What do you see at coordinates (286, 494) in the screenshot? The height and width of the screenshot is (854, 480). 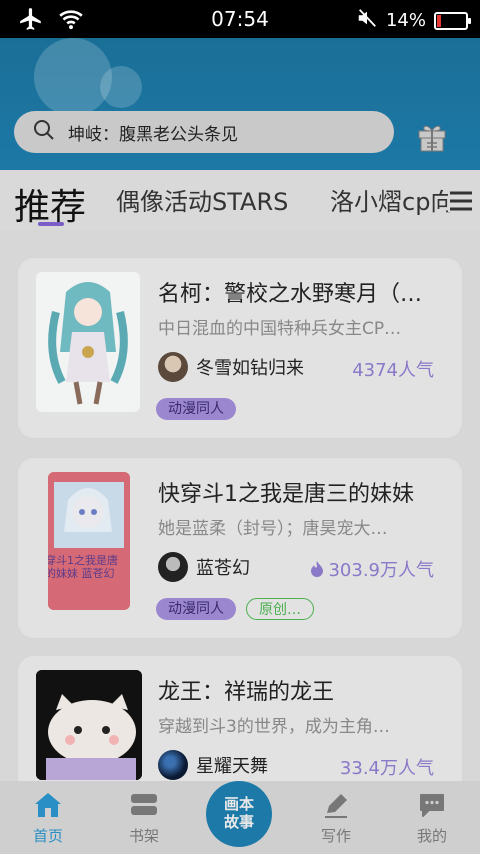 I see `book-title: 快穿斗1之我是唐三的妹妹` at bounding box center [286, 494].